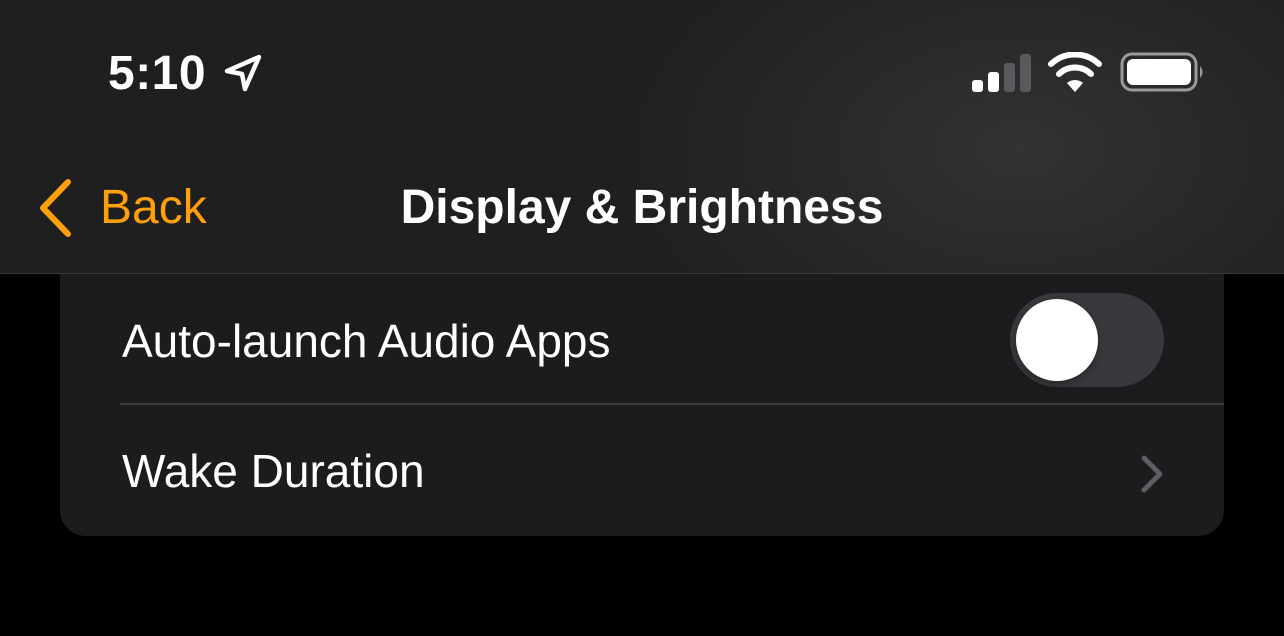  I want to click on row-label: Wake Duration, so click(273, 471).